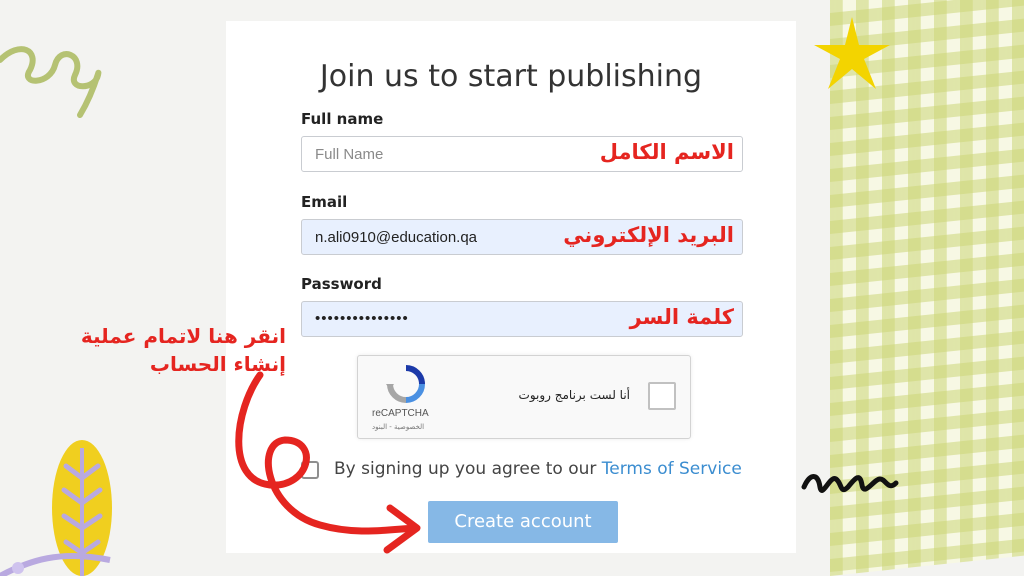 The height and width of the screenshot is (576, 1024). What do you see at coordinates (672, 469) in the screenshot?
I see `terms-link: Terms of Service` at bounding box center [672, 469].